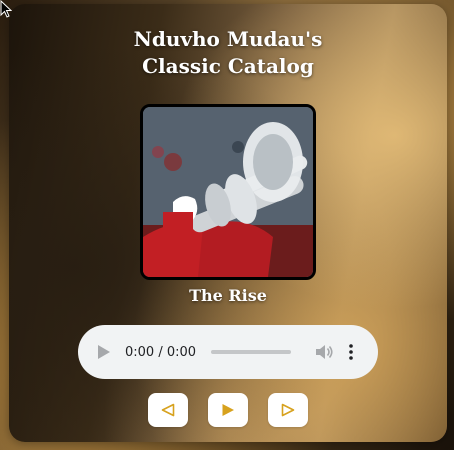  I want to click on audio-play-icon, so click(104, 352).